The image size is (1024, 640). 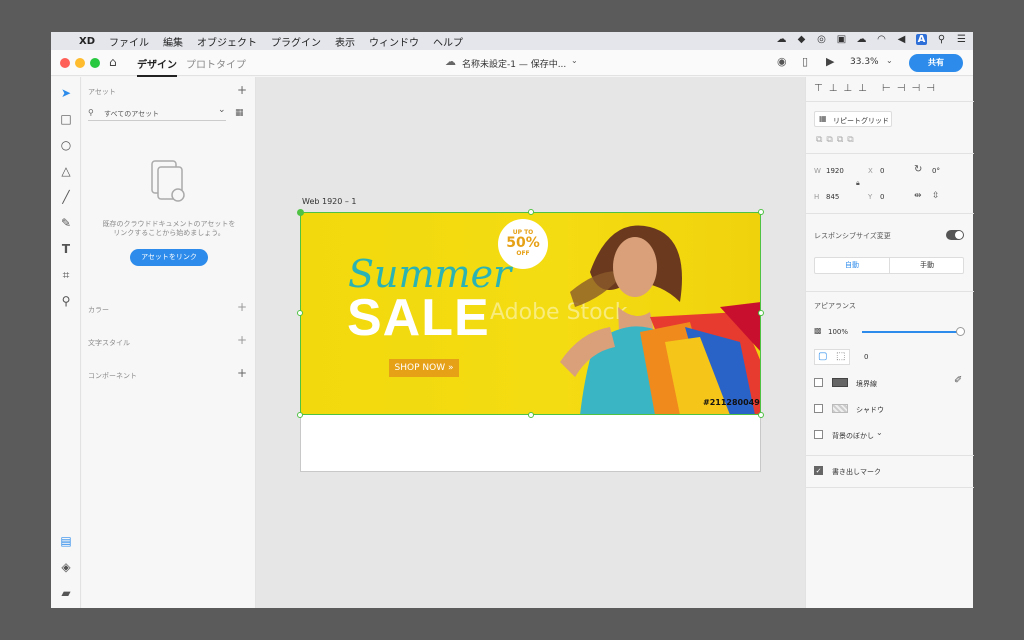 What do you see at coordinates (882, 197) in the screenshot?
I see `y-input: 0` at bounding box center [882, 197].